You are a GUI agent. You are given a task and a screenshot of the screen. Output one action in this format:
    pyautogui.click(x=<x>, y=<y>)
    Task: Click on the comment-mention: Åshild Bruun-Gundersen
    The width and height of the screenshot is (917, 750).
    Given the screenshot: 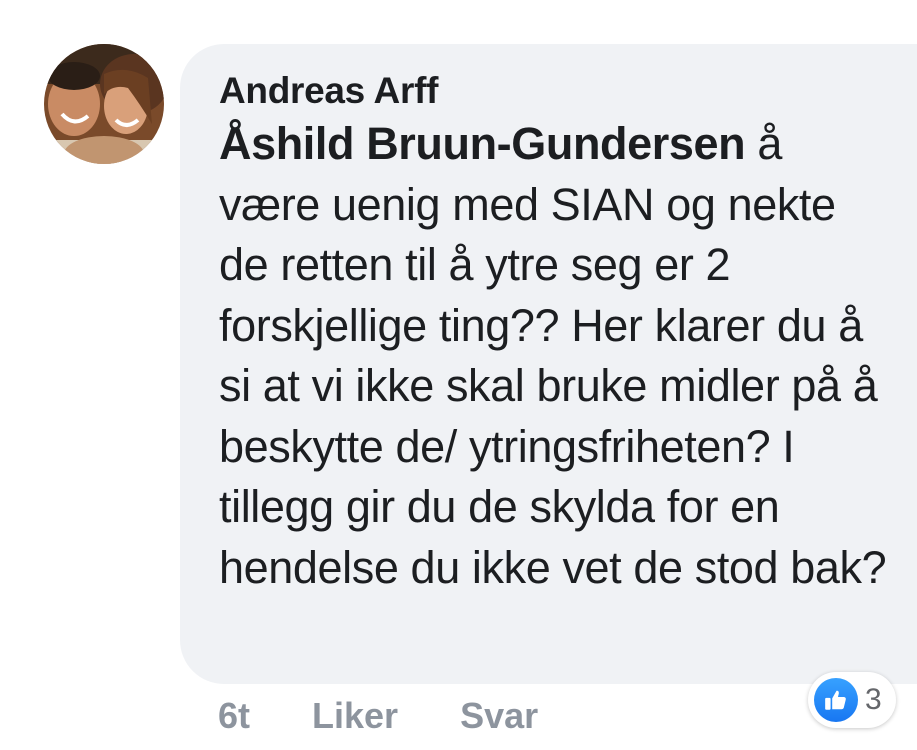 What is the action you would take?
    pyautogui.click(x=482, y=143)
    